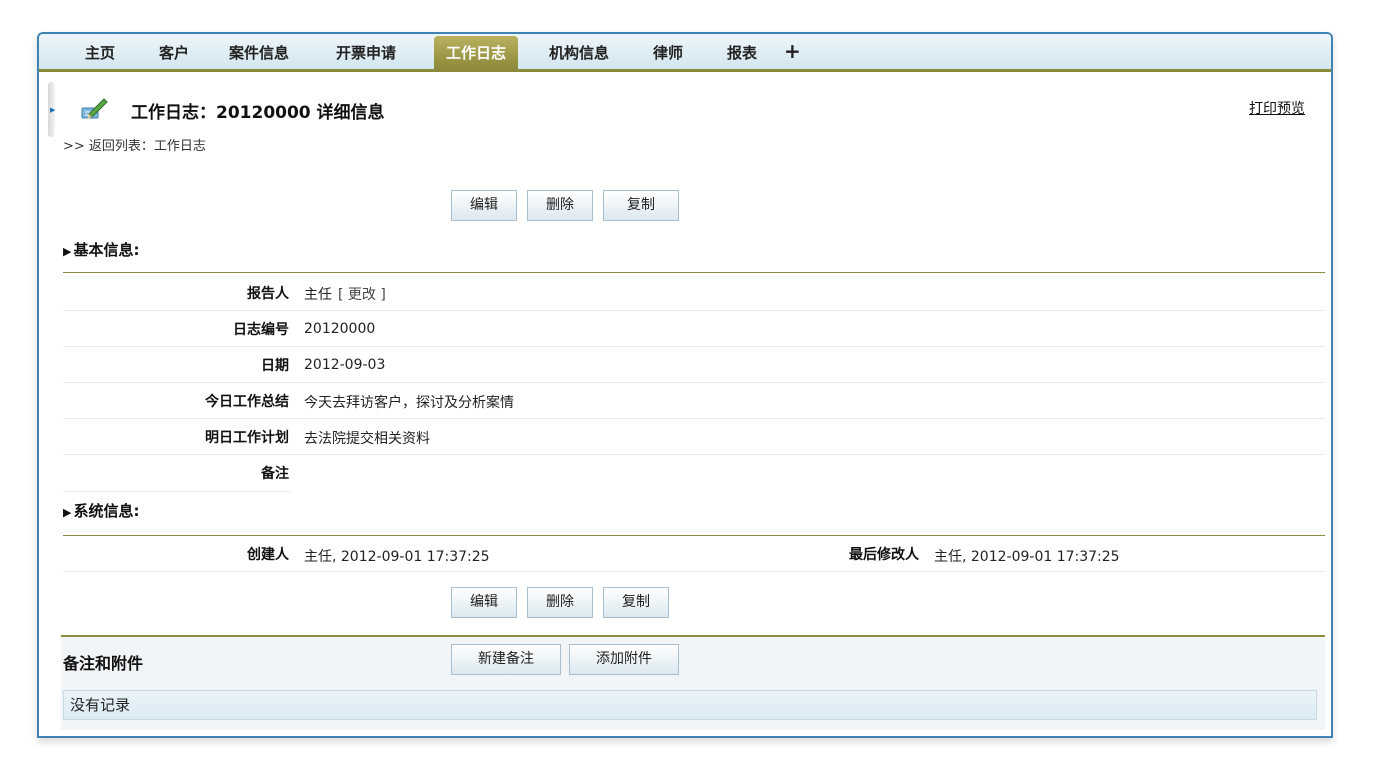 Image resolution: width=1380 pixels, height=784 pixels. What do you see at coordinates (174, 51) in the screenshot?
I see `tab-clients: 客户` at bounding box center [174, 51].